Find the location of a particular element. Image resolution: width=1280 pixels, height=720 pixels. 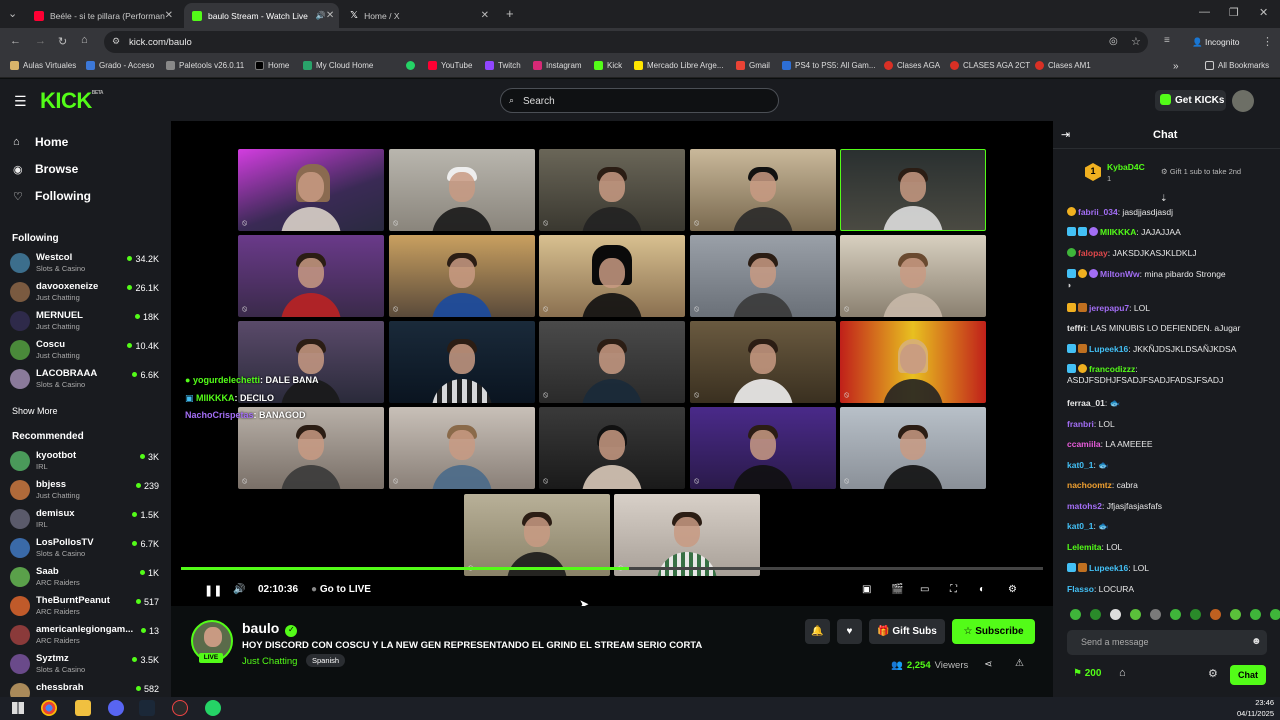

chat-message: ccamiila: LA AMEEEE is located at coordinates (1169, 444).